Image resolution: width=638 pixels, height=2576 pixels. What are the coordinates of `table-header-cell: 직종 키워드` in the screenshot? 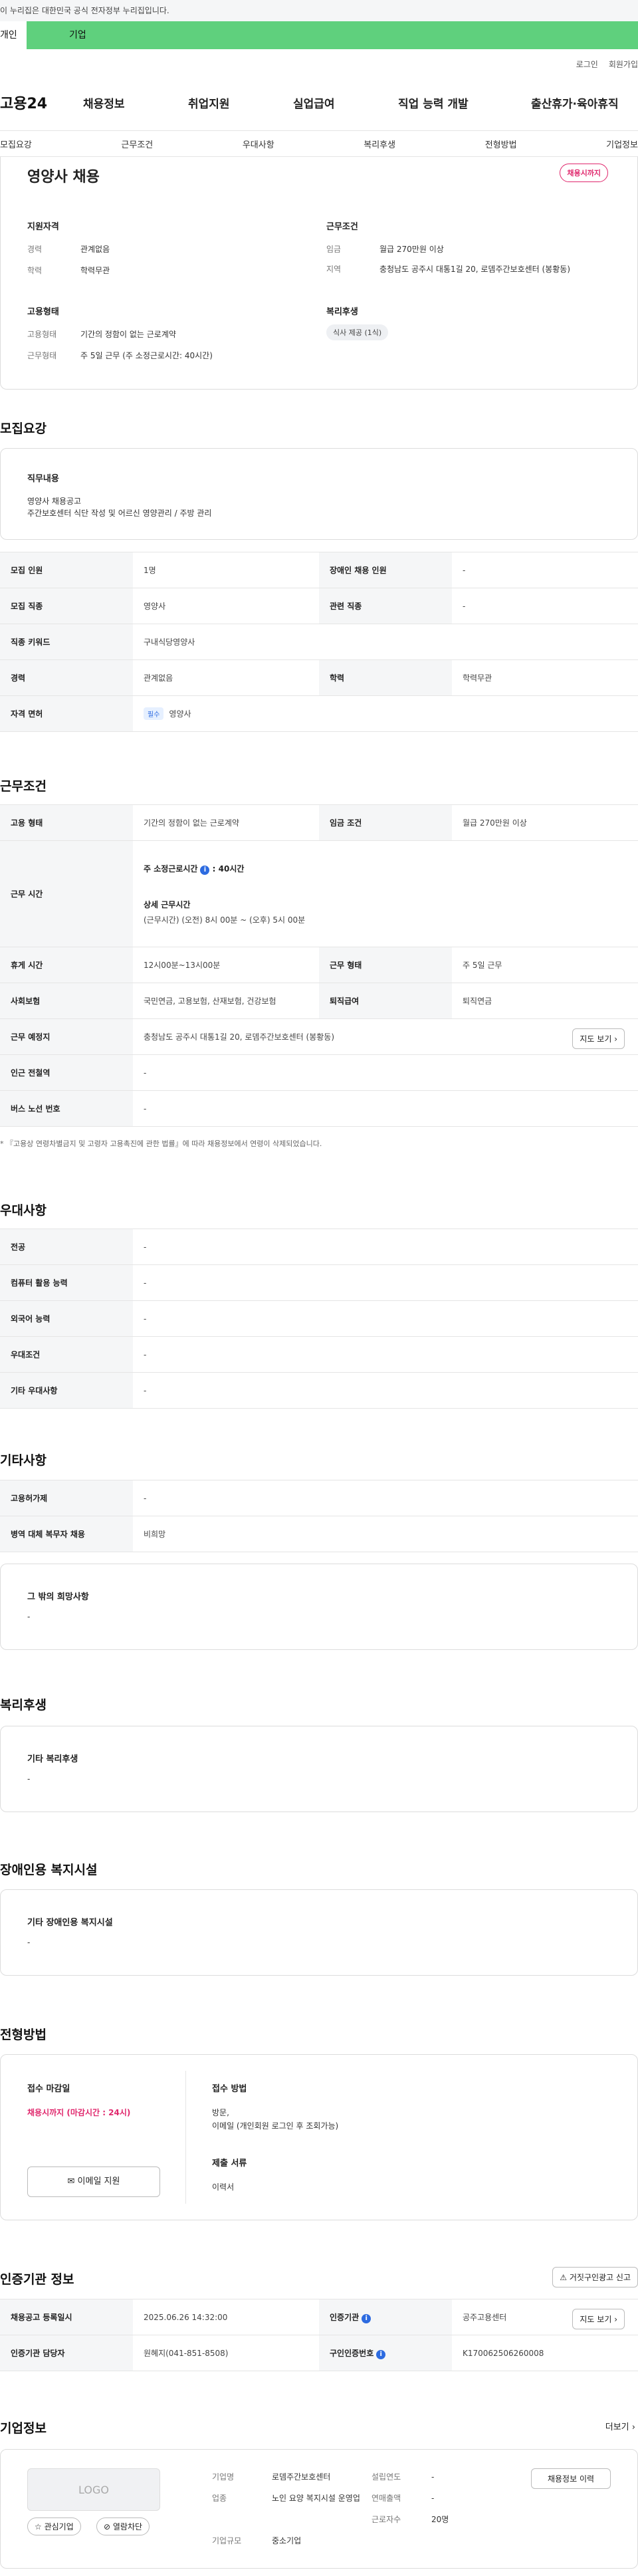 It's located at (66, 642).